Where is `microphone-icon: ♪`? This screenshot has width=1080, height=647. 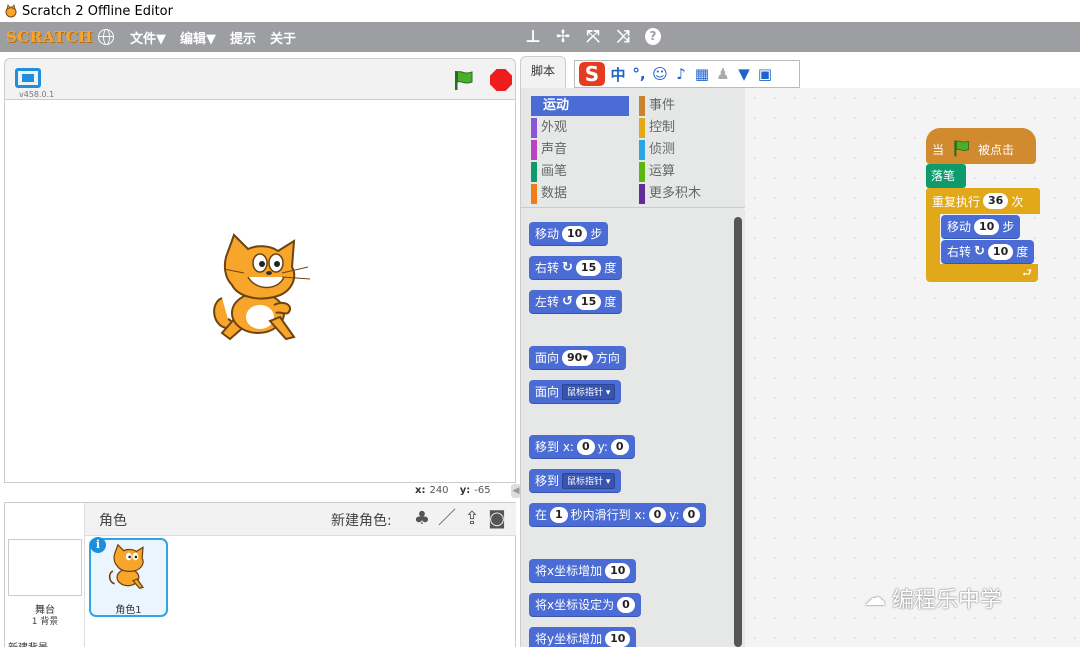 microphone-icon: ♪ is located at coordinates (681, 74).